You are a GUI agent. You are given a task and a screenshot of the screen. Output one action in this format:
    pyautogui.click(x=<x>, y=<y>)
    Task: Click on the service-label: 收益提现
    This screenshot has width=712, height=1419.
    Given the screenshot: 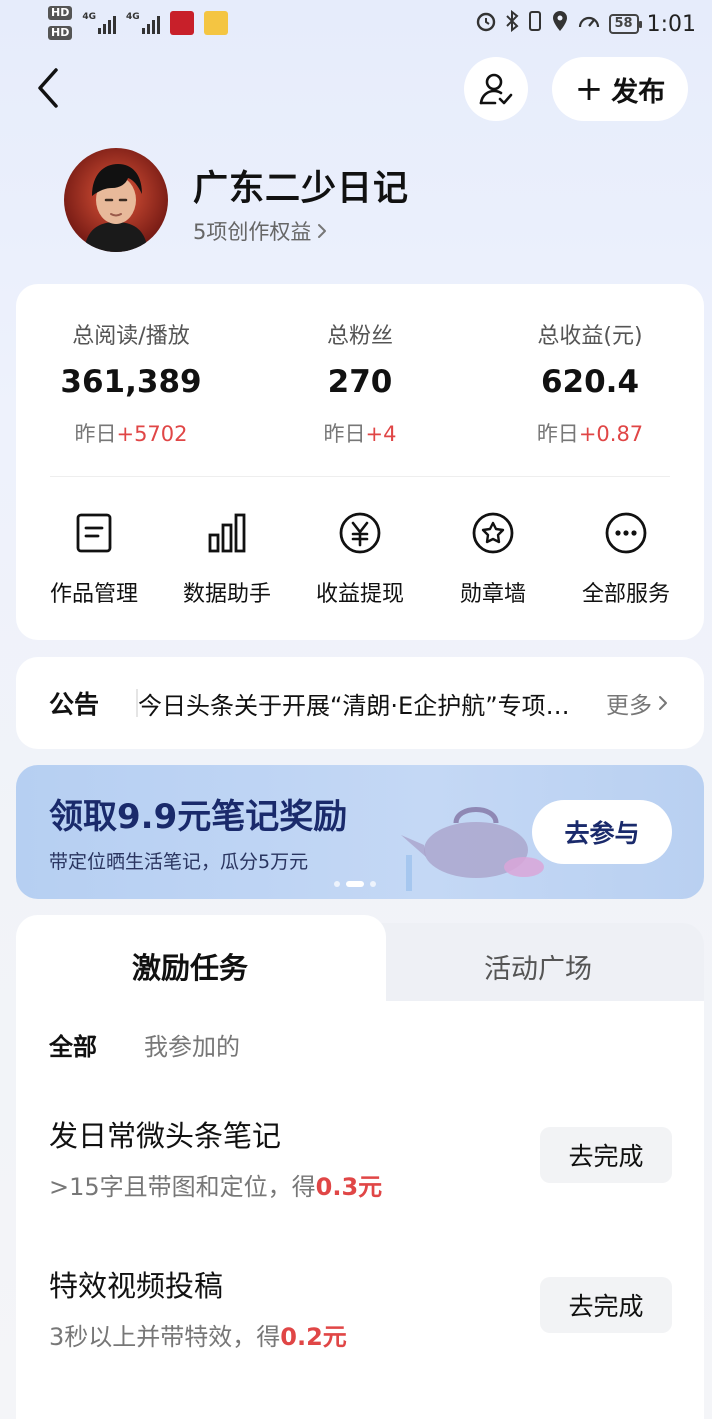 What is the action you would take?
    pyautogui.click(x=359, y=594)
    